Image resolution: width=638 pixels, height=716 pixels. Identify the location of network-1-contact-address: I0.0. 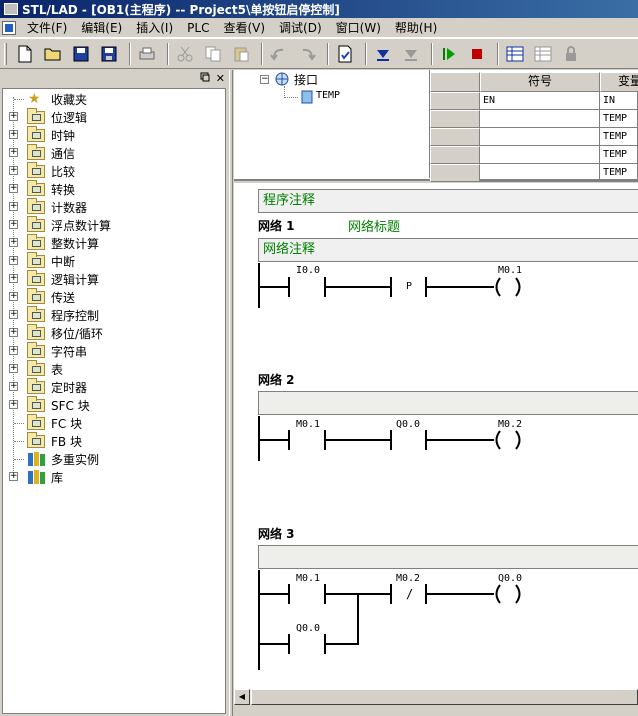
(308, 270).